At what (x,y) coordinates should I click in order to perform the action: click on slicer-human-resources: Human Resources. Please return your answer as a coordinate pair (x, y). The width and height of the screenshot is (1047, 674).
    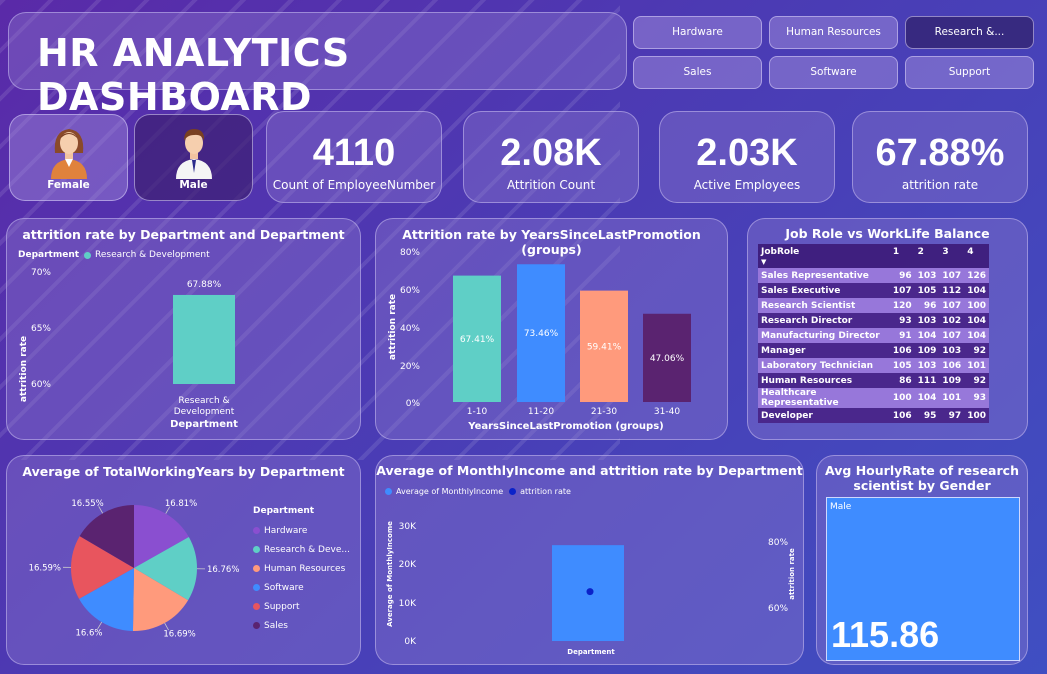
    Looking at the image, I should click on (833, 32).